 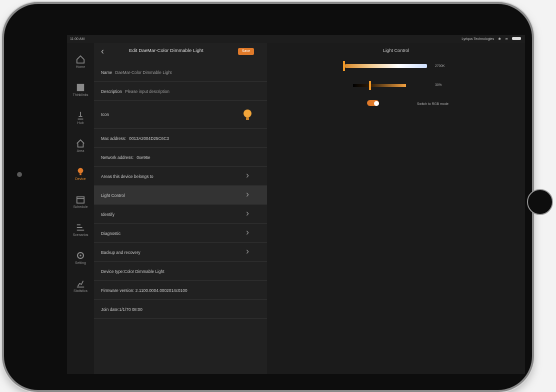 I want to click on status-time: 11:00 AM, so click(x=77, y=39).